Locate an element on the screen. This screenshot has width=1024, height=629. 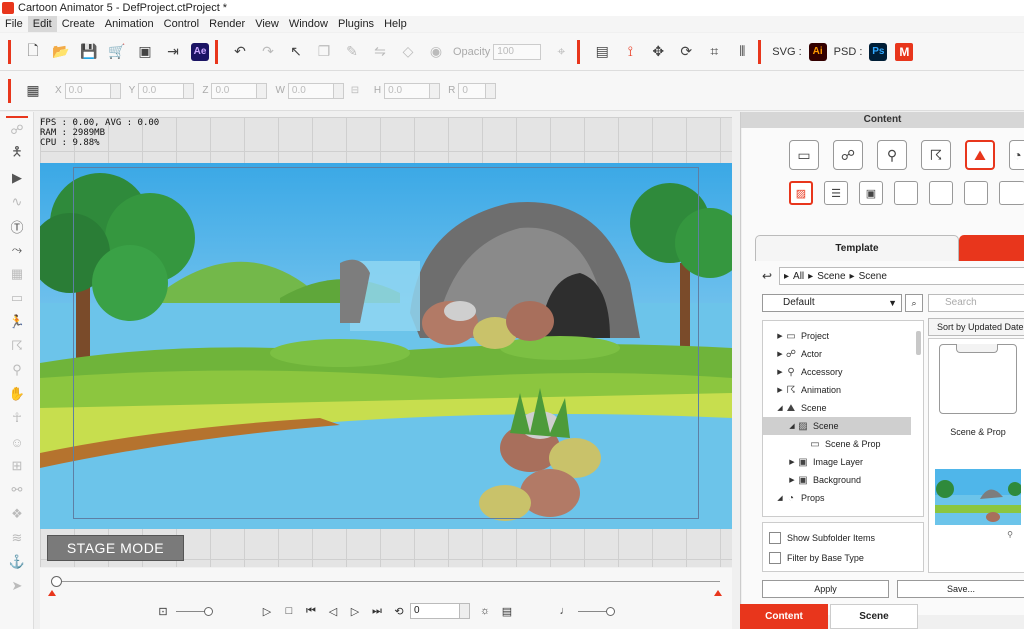
tree-item-image-layer: ▶ ▣ Image Layer is located at coordinates (838, 462).